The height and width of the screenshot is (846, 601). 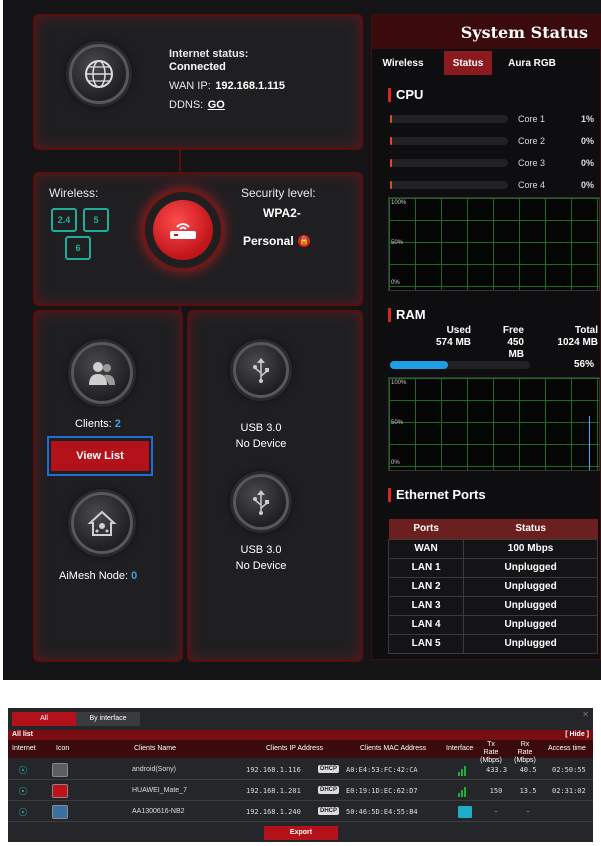 I want to click on band-6g-label: 6, so click(x=78, y=248).